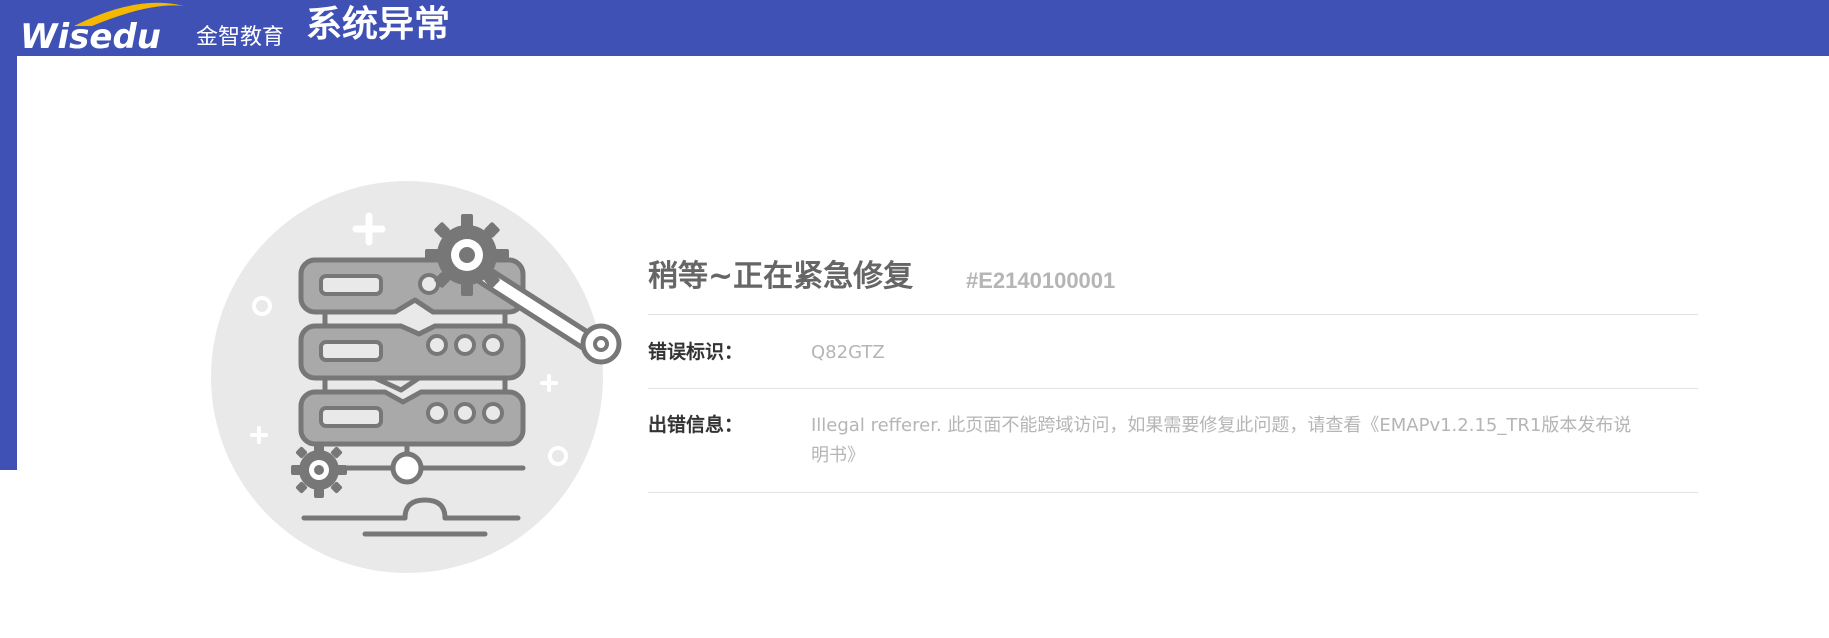 The width and height of the screenshot is (1829, 638). Describe the element at coordinates (914, 28) in the screenshot. I see `app-header: Wisedu 金智教育 系统异常` at that location.